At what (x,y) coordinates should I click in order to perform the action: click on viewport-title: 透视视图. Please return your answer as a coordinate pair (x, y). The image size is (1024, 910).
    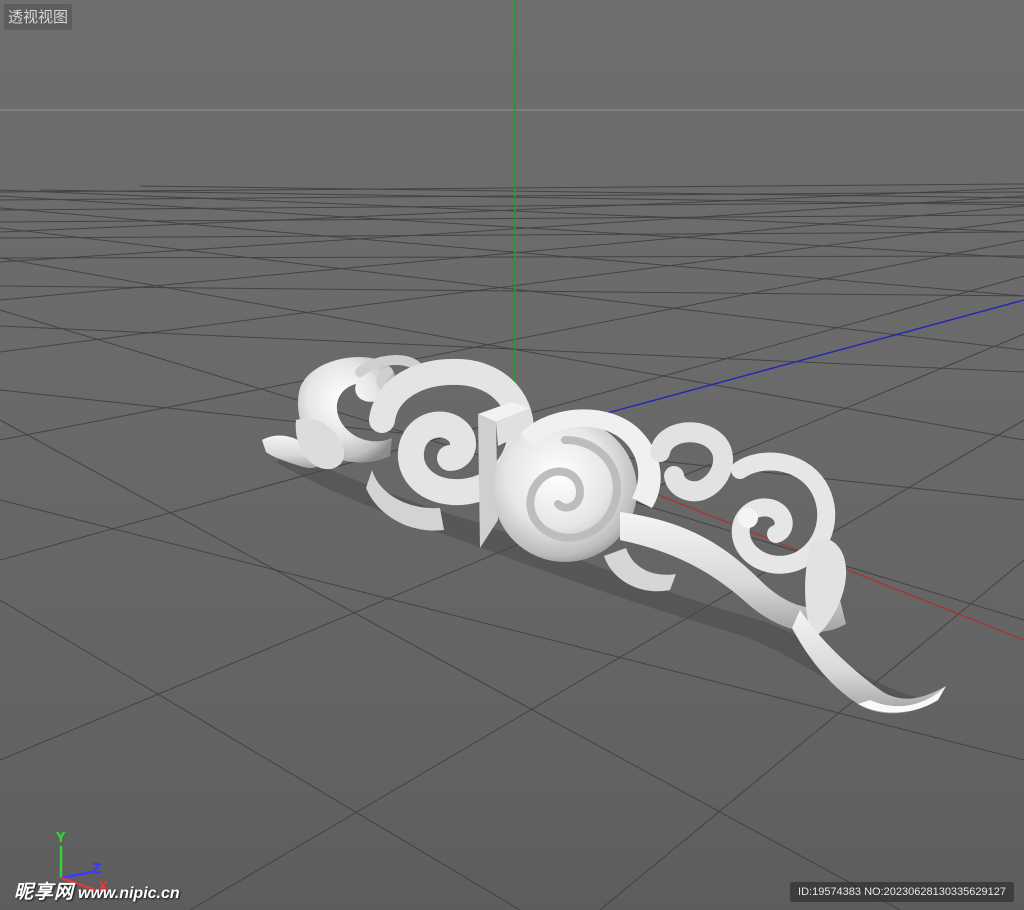
    Looking at the image, I should click on (38, 17).